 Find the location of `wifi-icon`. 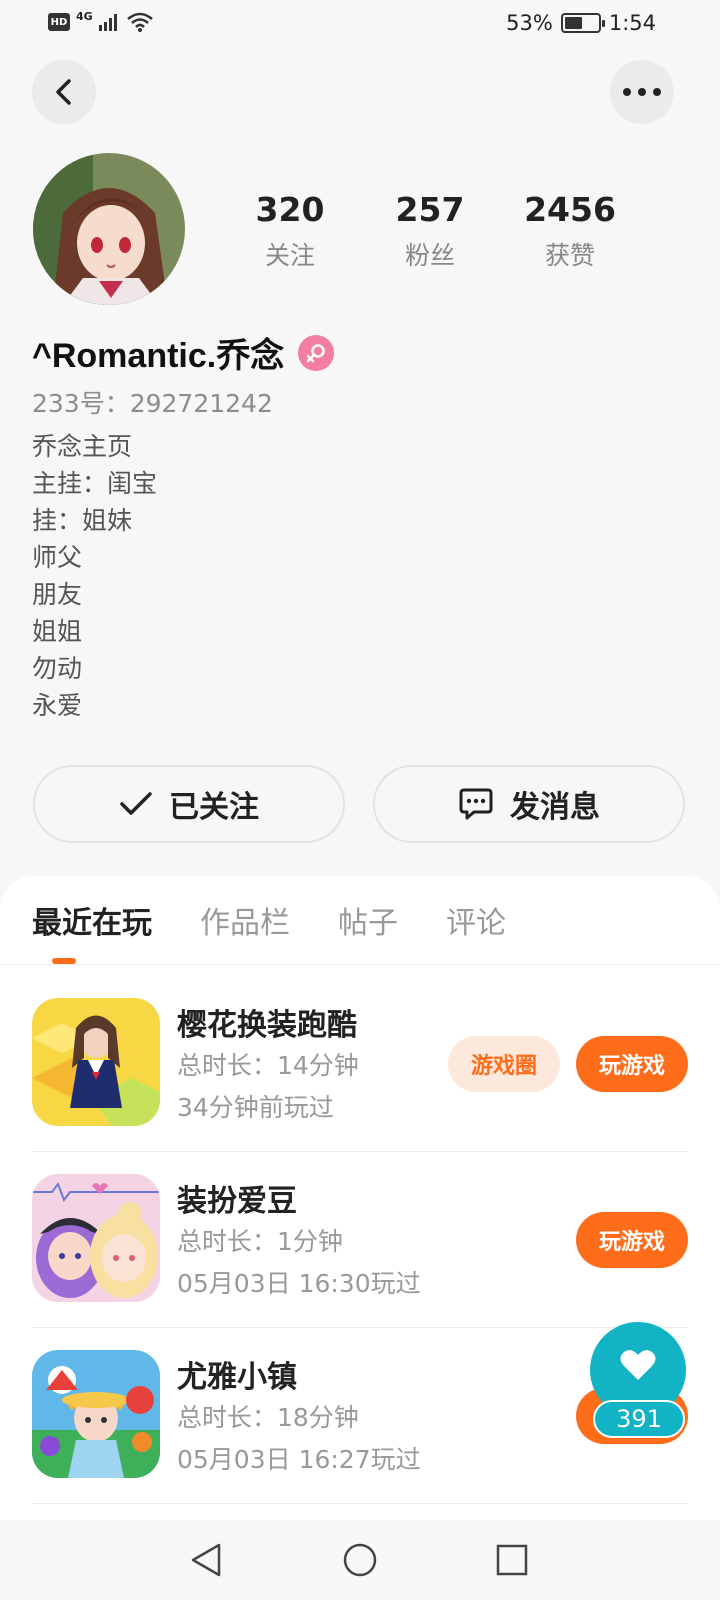

wifi-icon is located at coordinates (139, 22).